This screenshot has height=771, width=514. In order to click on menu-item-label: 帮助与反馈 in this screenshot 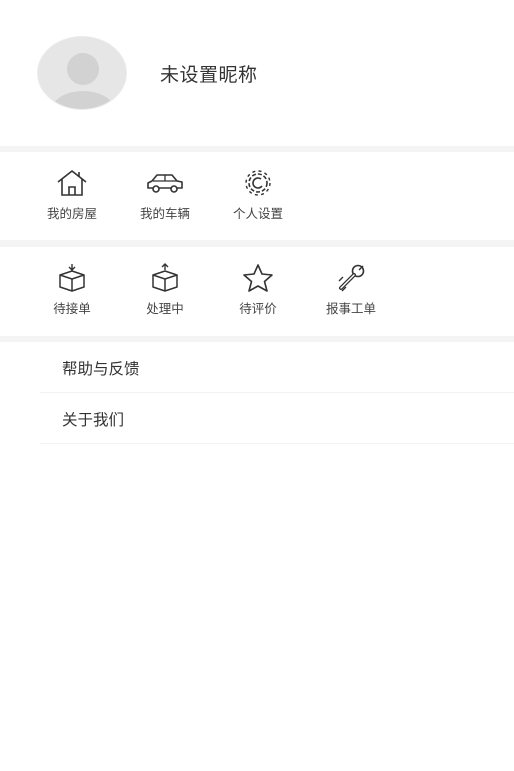, I will do `click(101, 369)`.